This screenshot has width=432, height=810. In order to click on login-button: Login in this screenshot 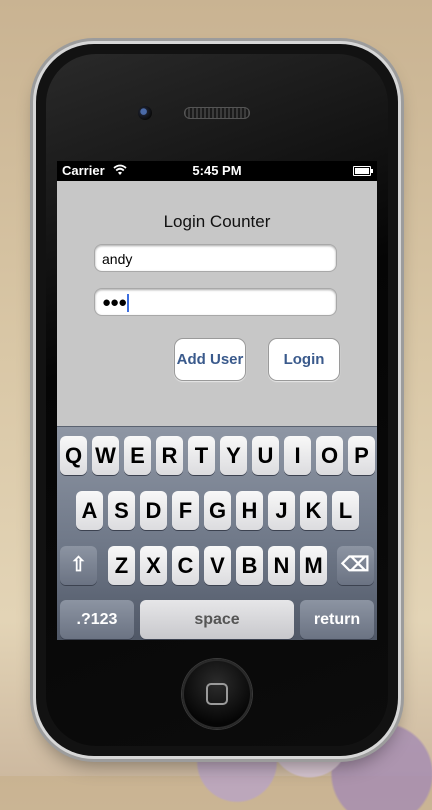, I will do `click(304, 359)`.